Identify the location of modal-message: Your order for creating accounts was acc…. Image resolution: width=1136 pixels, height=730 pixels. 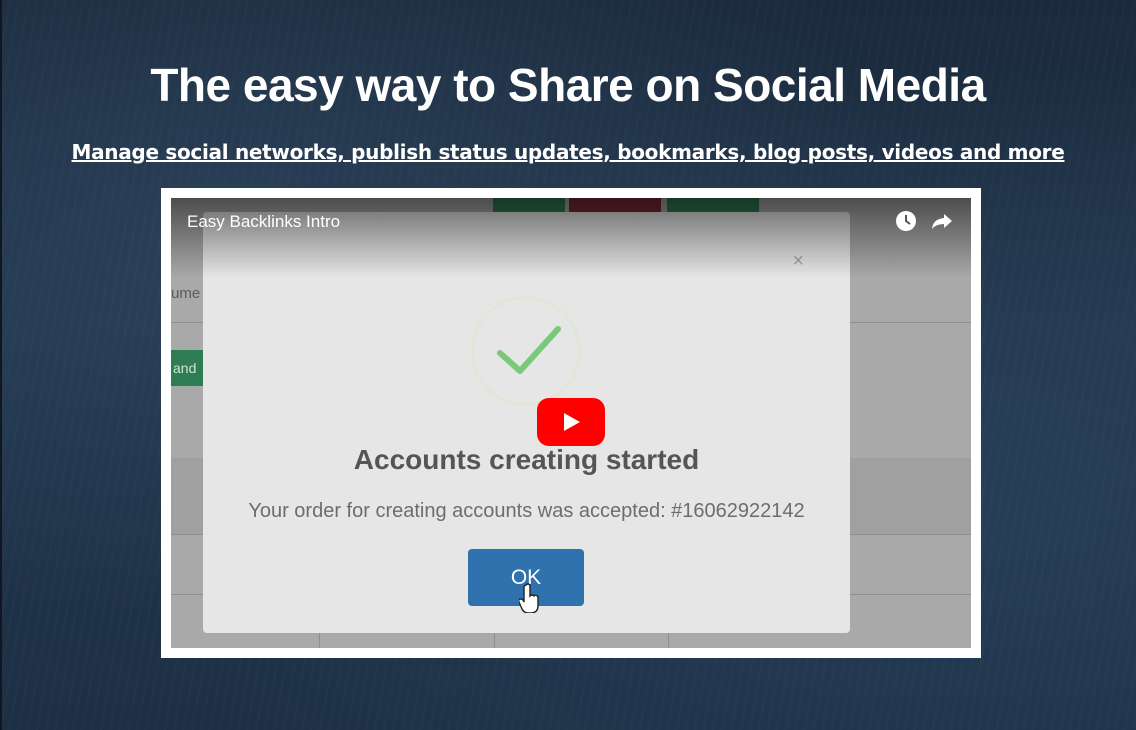
(526, 511).